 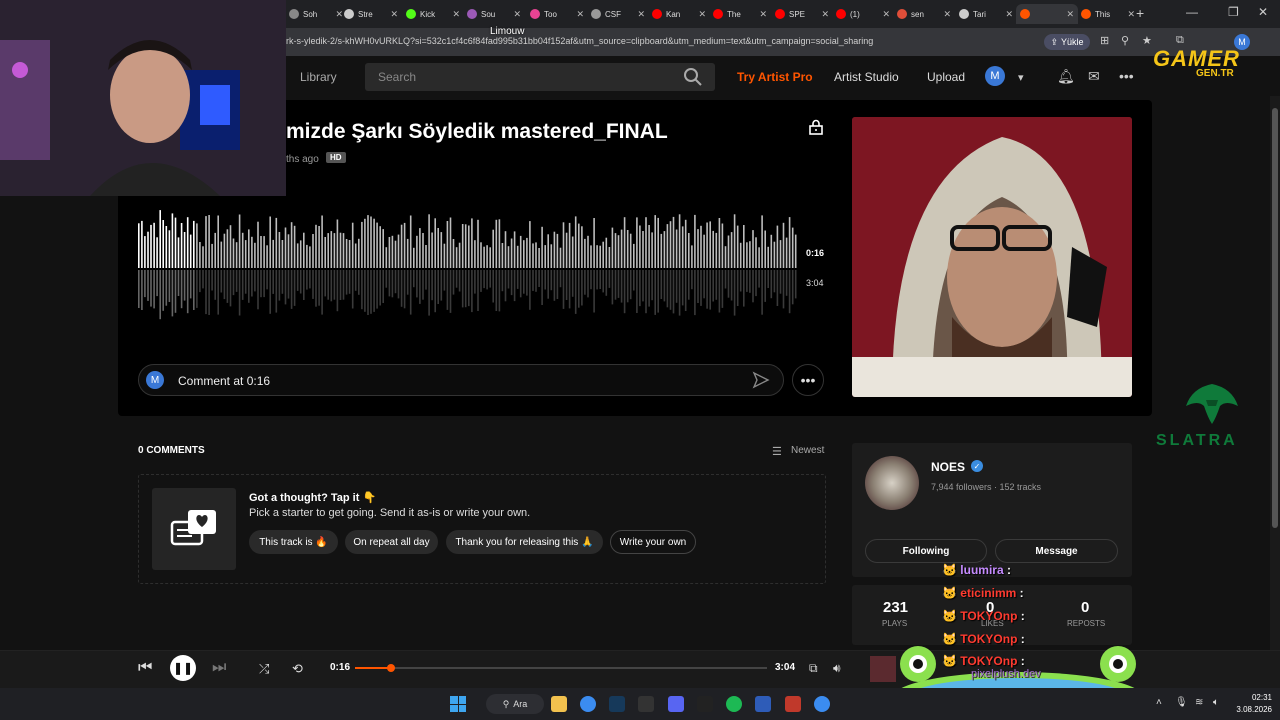 I want to click on message-button: Message, so click(x=1056, y=551).